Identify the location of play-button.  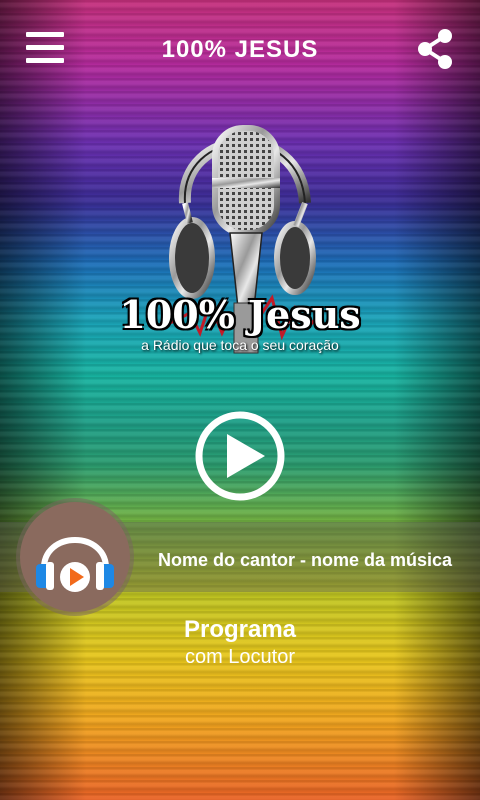
(240, 456).